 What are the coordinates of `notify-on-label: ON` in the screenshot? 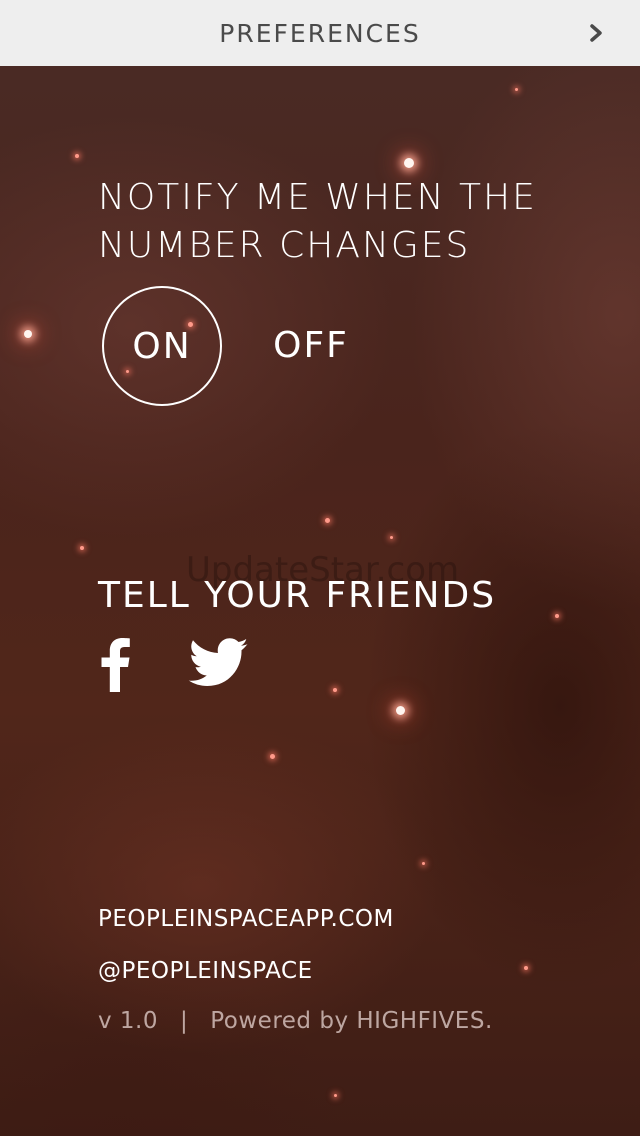 It's located at (162, 346).